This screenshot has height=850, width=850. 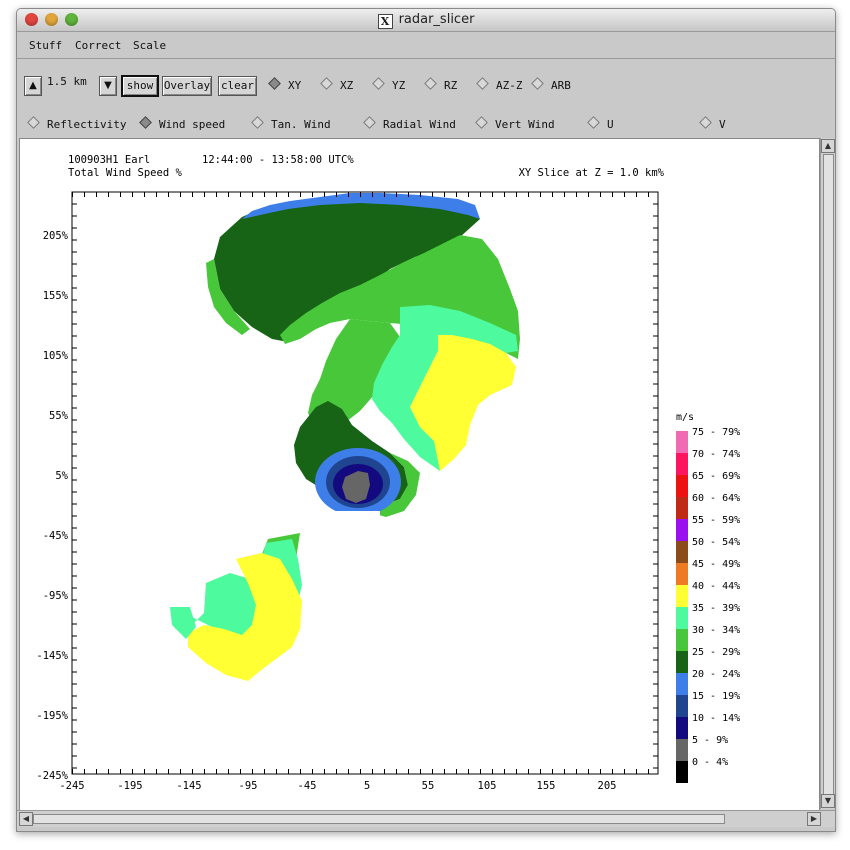 I want to click on radio-label: XZ, so click(x=347, y=85).